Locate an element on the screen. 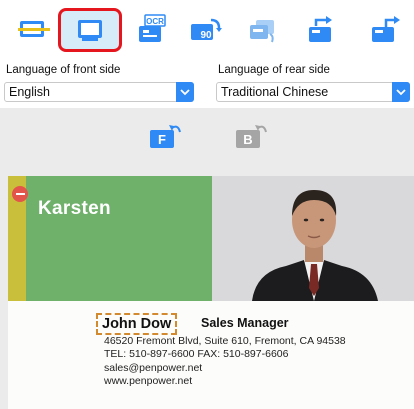 This screenshot has height=409, width=414. rear-language-value: Traditional Chinese is located at coordinates (275, 92).